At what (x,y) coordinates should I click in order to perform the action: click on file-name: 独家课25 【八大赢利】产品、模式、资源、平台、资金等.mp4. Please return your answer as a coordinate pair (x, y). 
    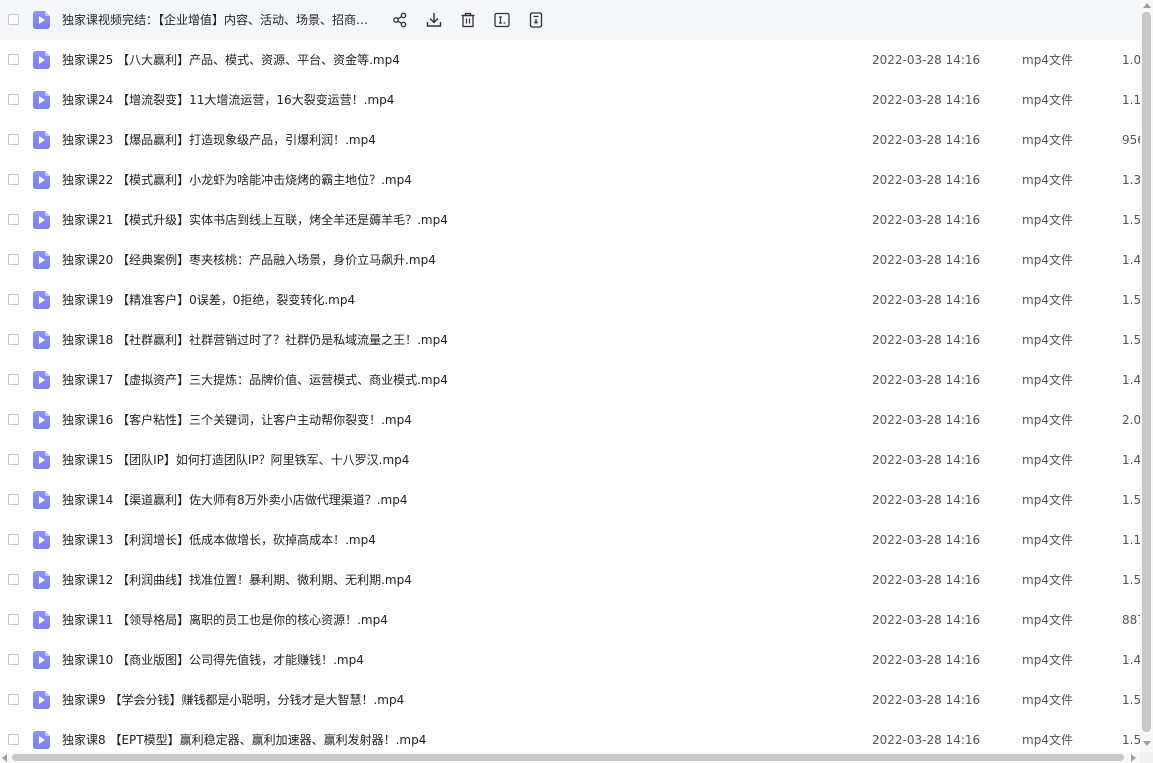
    Looking at the image, I should click on (231, 60).